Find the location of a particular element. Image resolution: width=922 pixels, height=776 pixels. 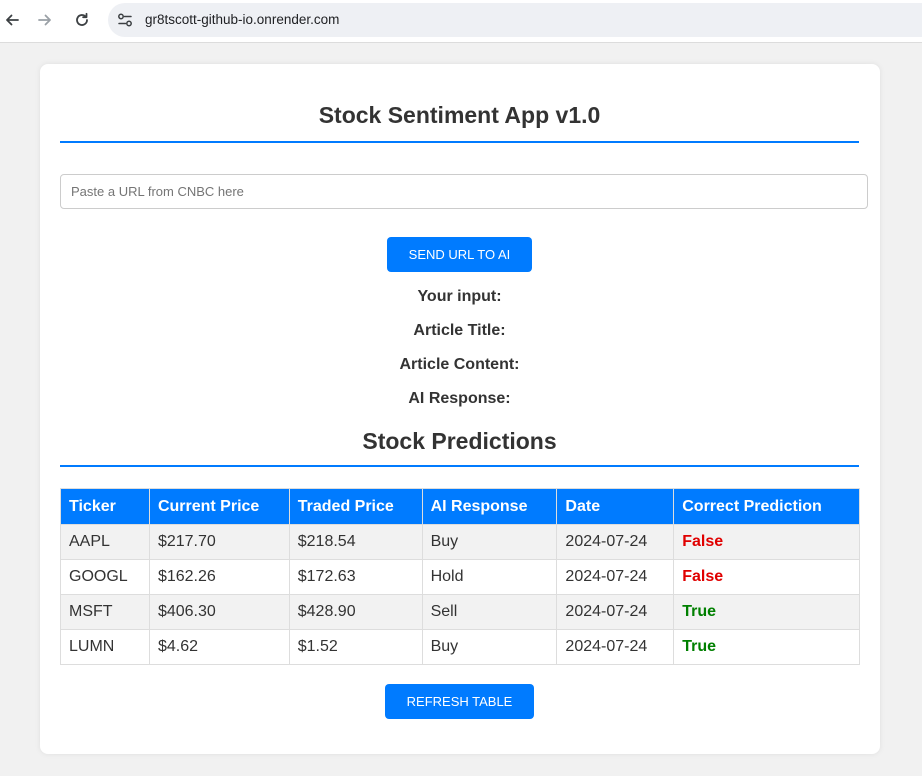

url-input is located at coordinates (464, 191).